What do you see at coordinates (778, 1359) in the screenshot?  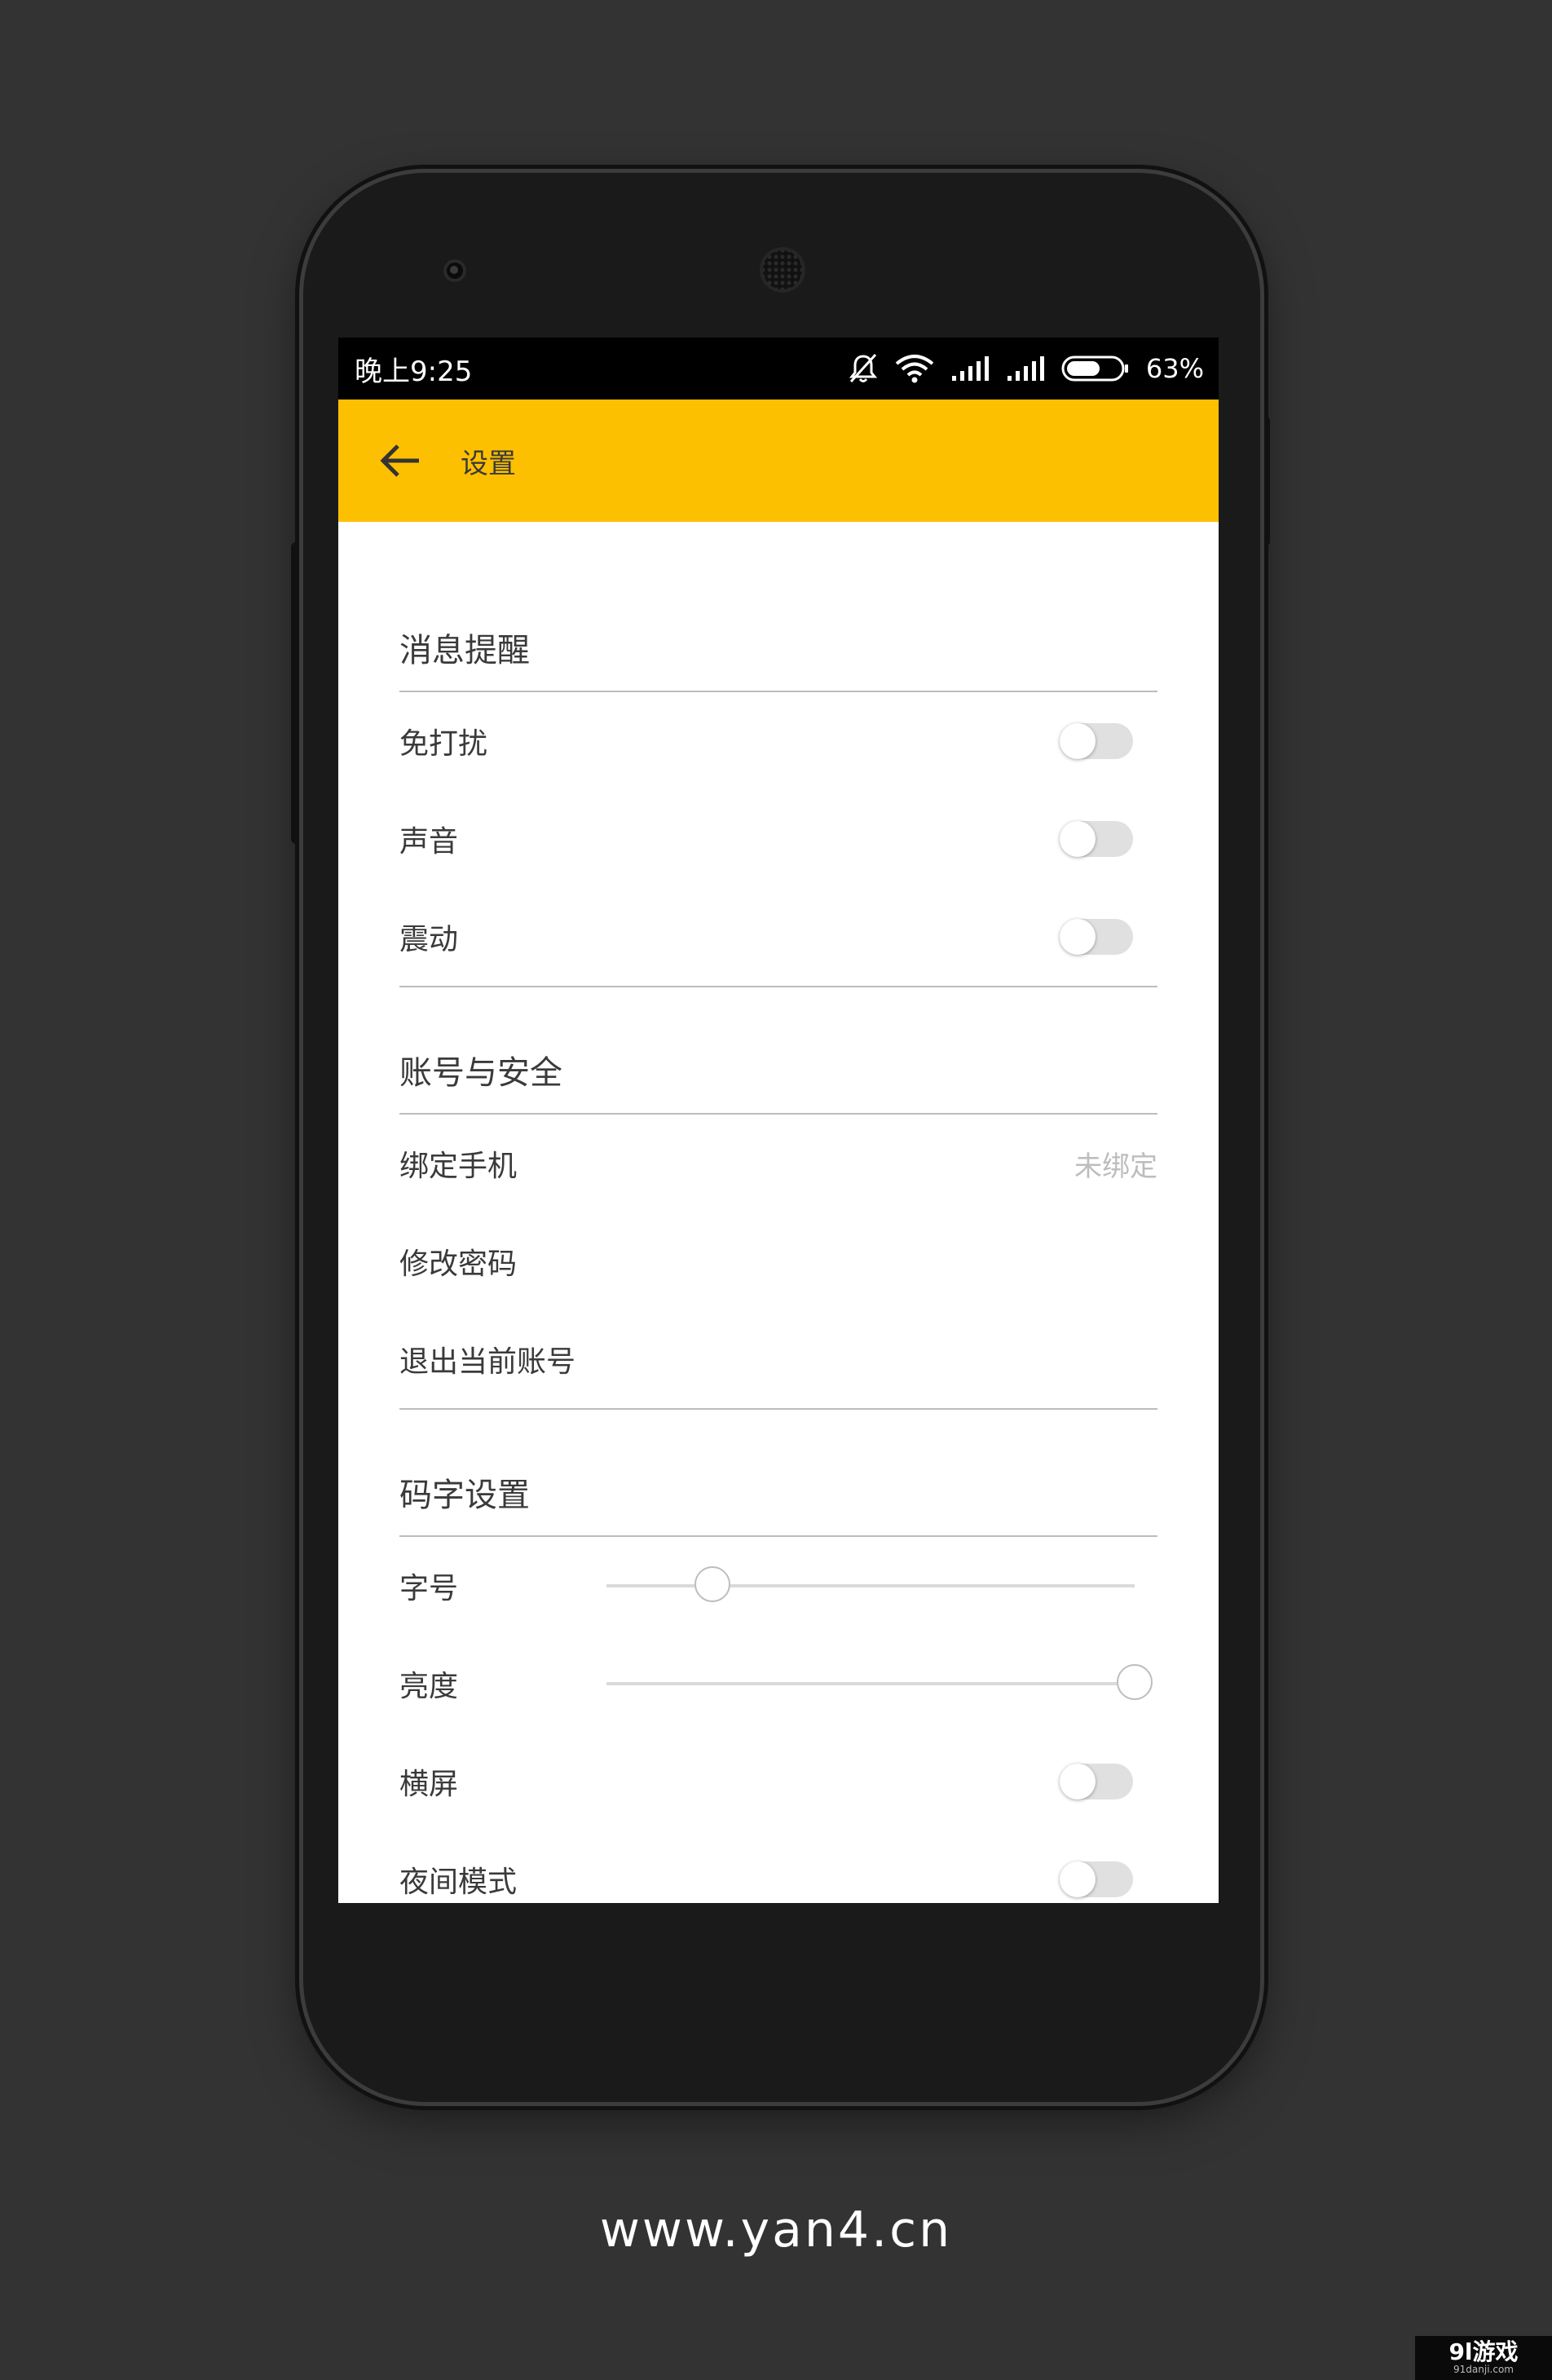 I see `setting-row-logout: 退出当前账号` at bounding box center [778, 1359].